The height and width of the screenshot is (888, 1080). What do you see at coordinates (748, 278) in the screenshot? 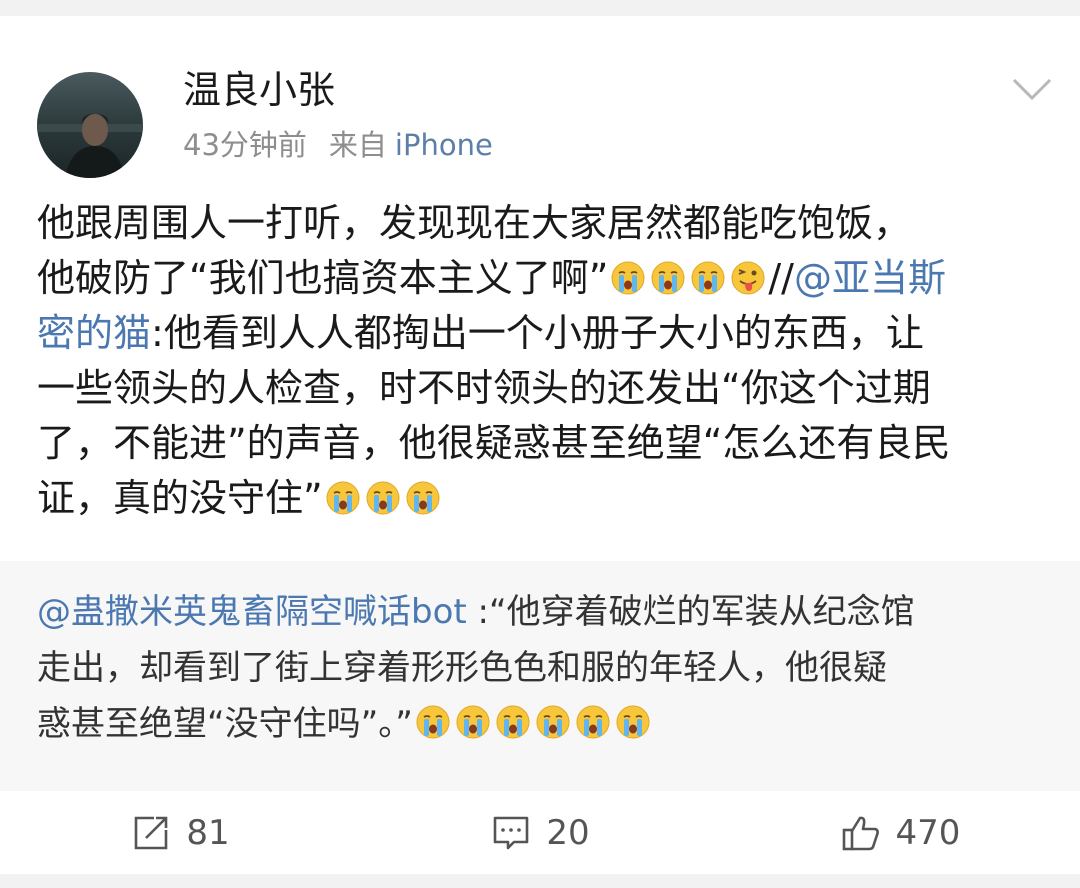
I see `winking-tongue-face-icon` at bounding box center [748, 278].